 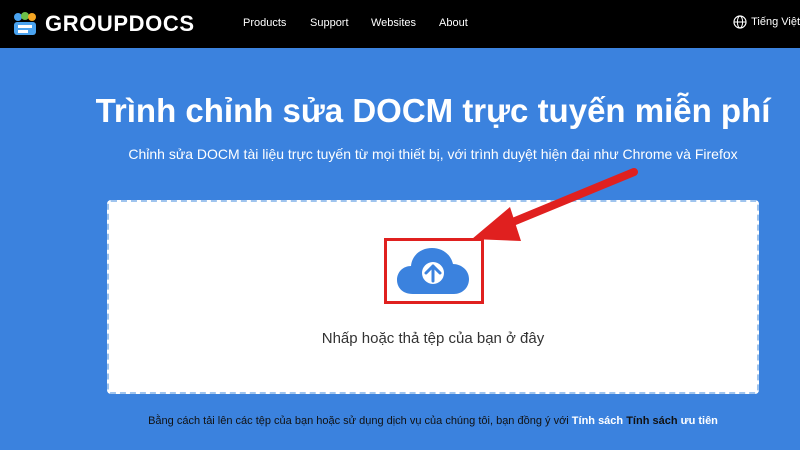 What do you see at coordinates (740, 22) in the screenshot?
I see `globe-icon` at bounding box center [740, 22].